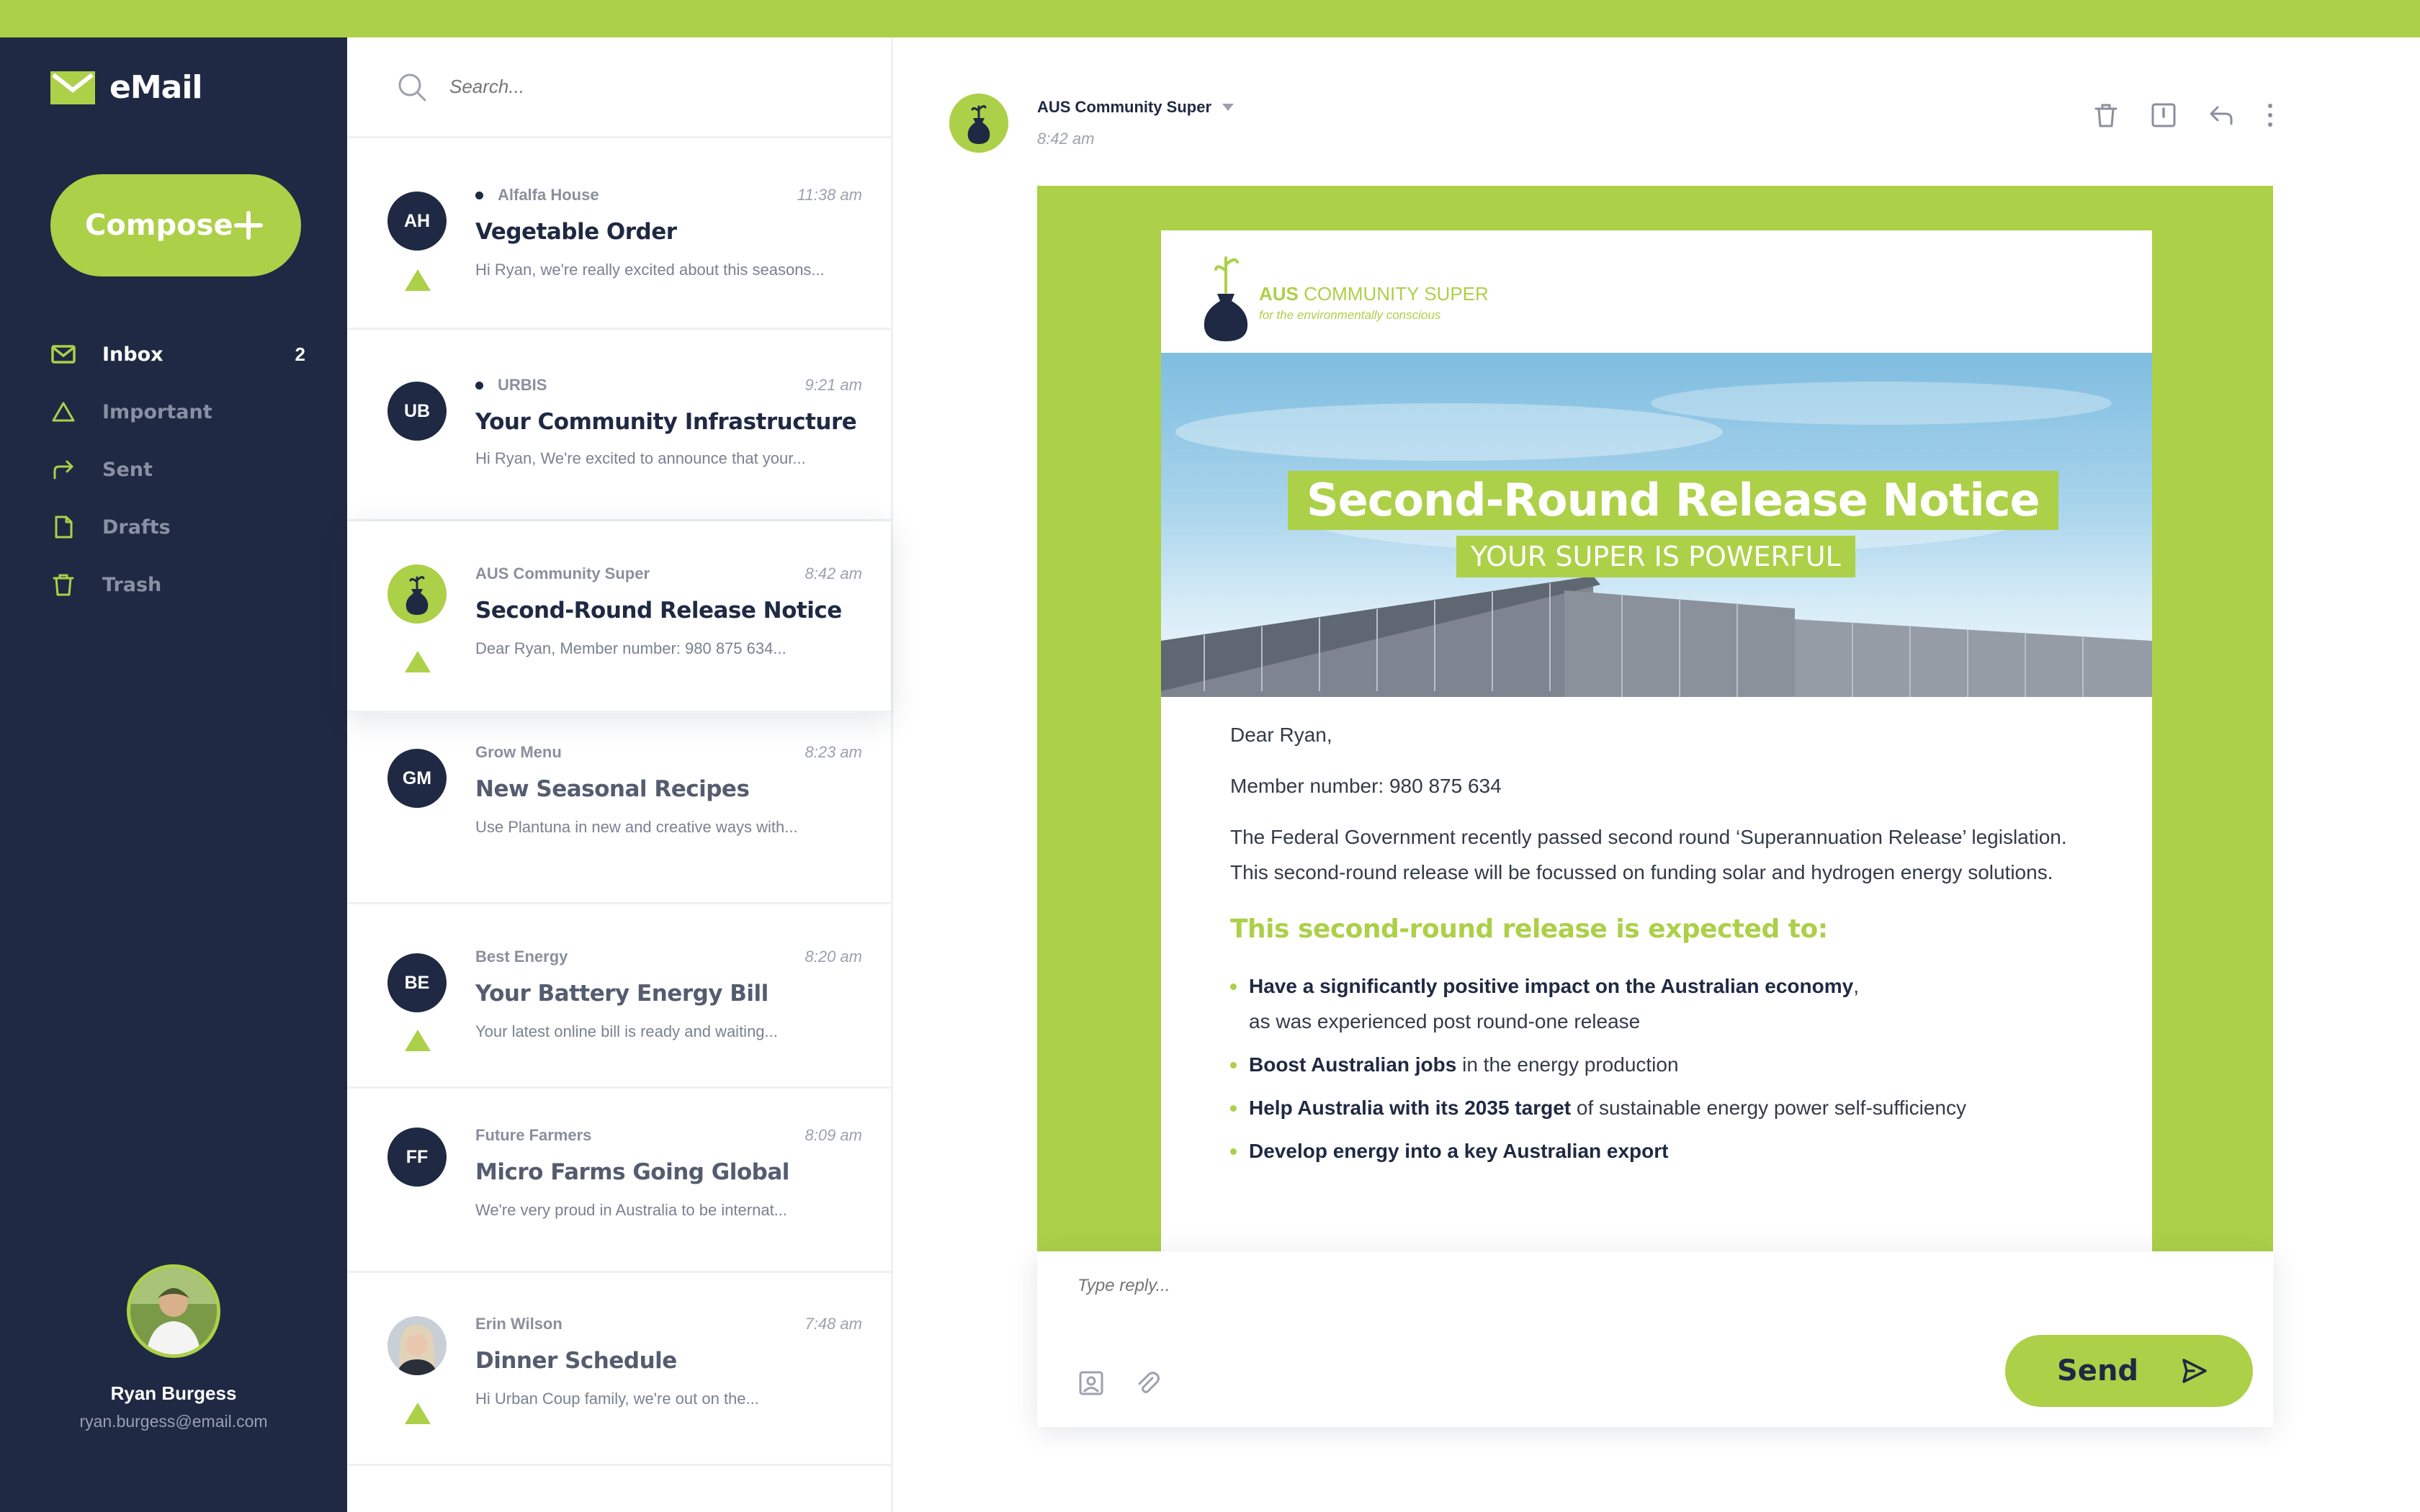  I want to click on attach-icon, so click(1147, 1383).